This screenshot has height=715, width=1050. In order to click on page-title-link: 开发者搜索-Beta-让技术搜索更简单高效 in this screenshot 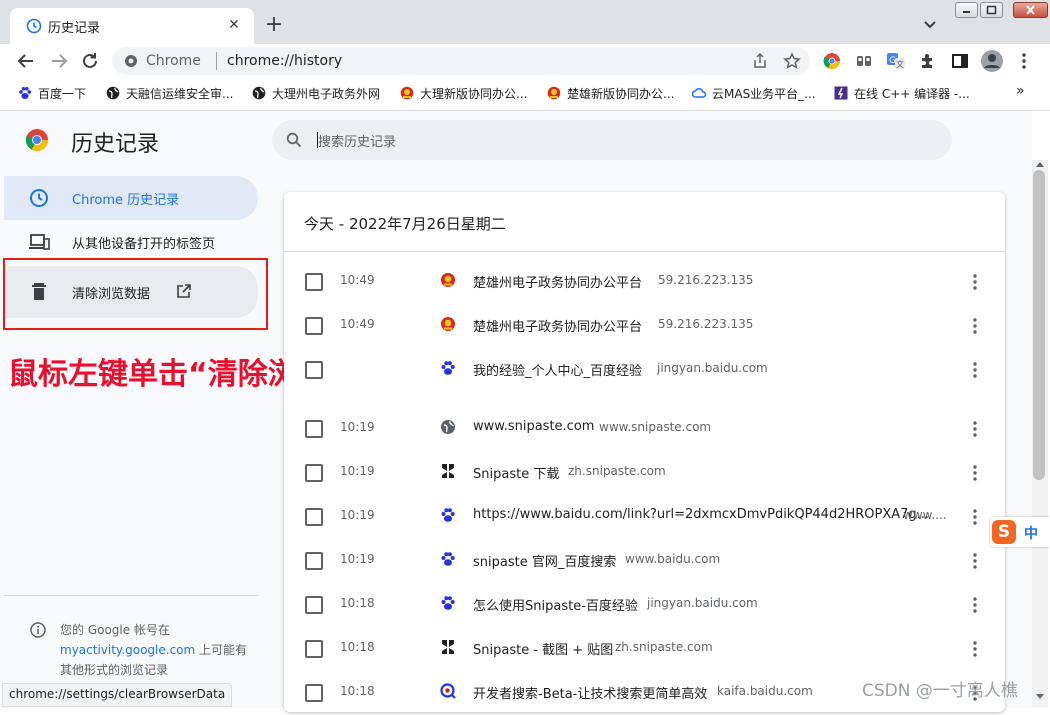, I will do `click(590, 692)`.